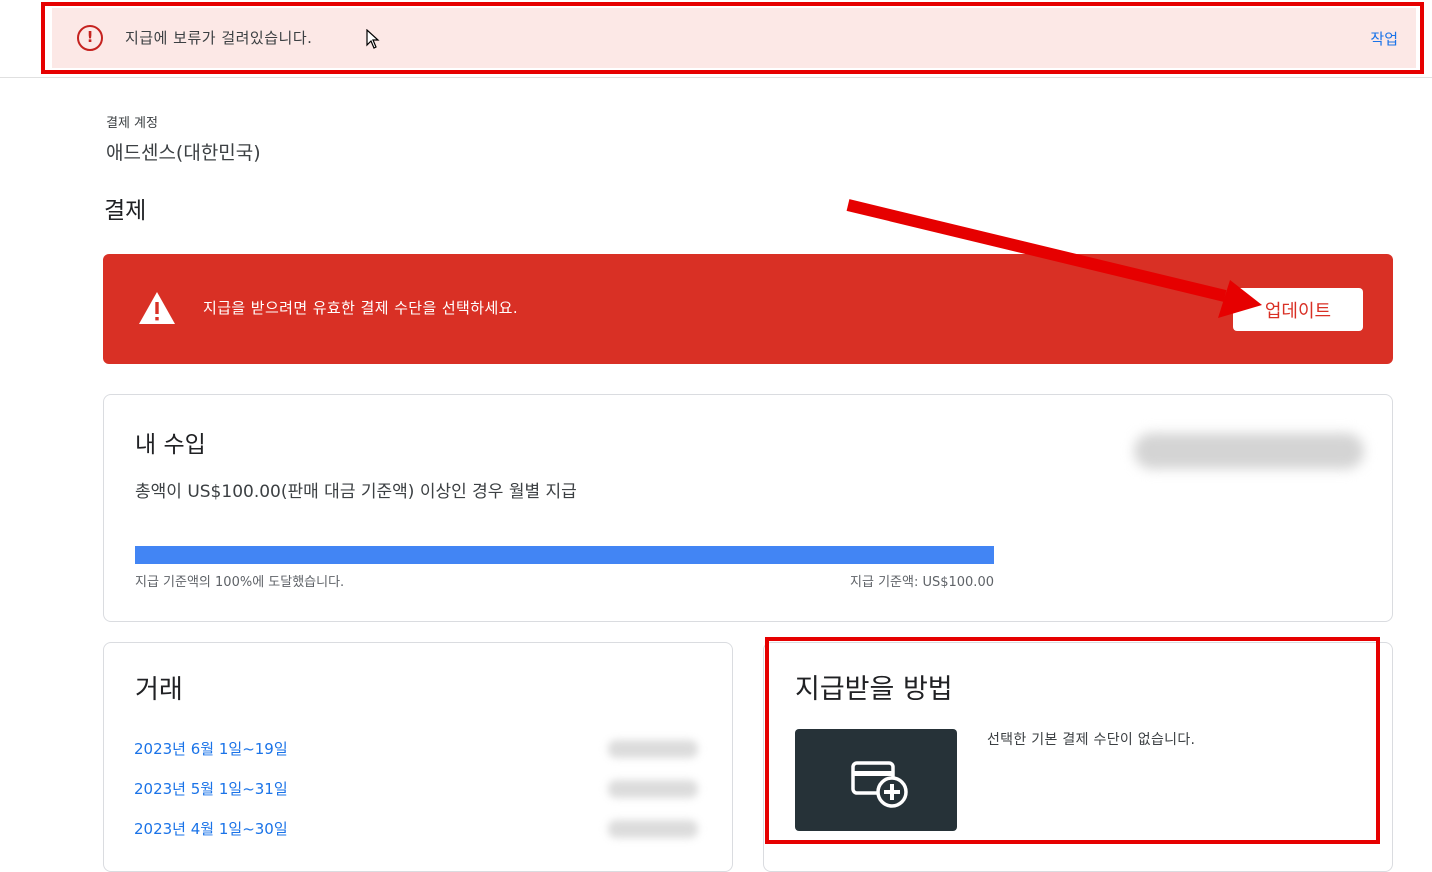 The width and height of the screenshot is (1432, 872). I want to click on account-label: 결제 계정, so click(132, 123).